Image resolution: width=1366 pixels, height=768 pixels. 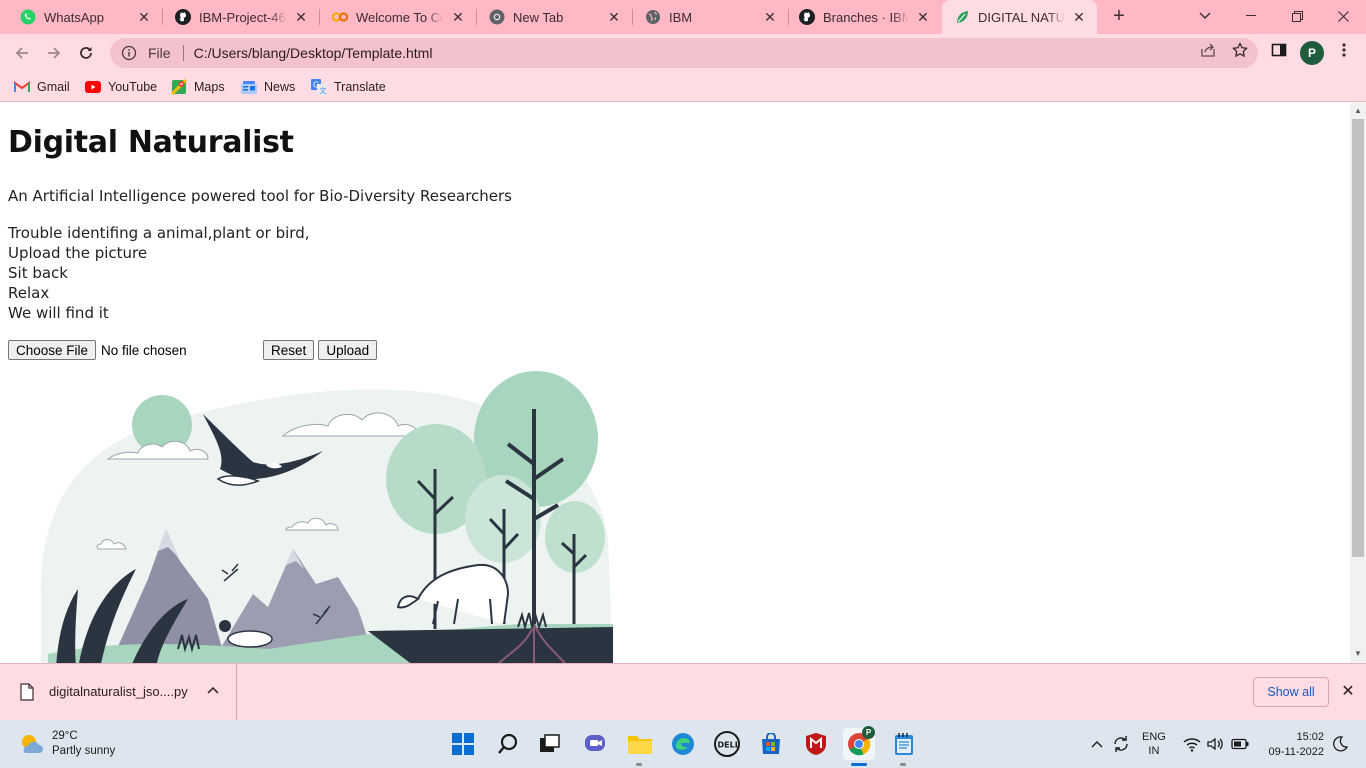 What do you see at coordinates (1291, 692) in the screenshot?
I see `show-all-button: Show all` at bounding box center [1291, 692].